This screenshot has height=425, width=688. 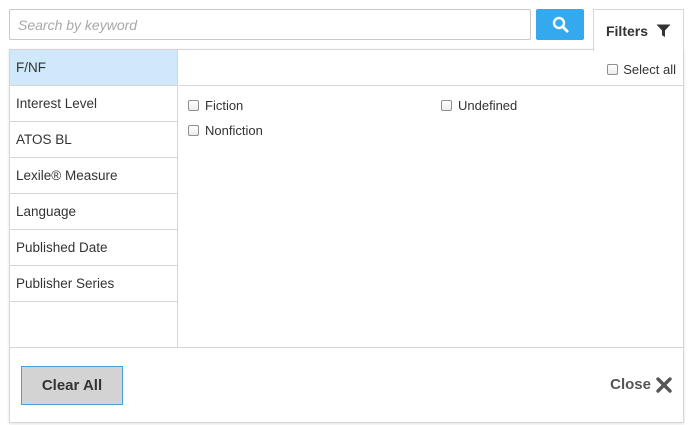 I want to click on option-label: Nonfiction, so click(x=234, y=130).